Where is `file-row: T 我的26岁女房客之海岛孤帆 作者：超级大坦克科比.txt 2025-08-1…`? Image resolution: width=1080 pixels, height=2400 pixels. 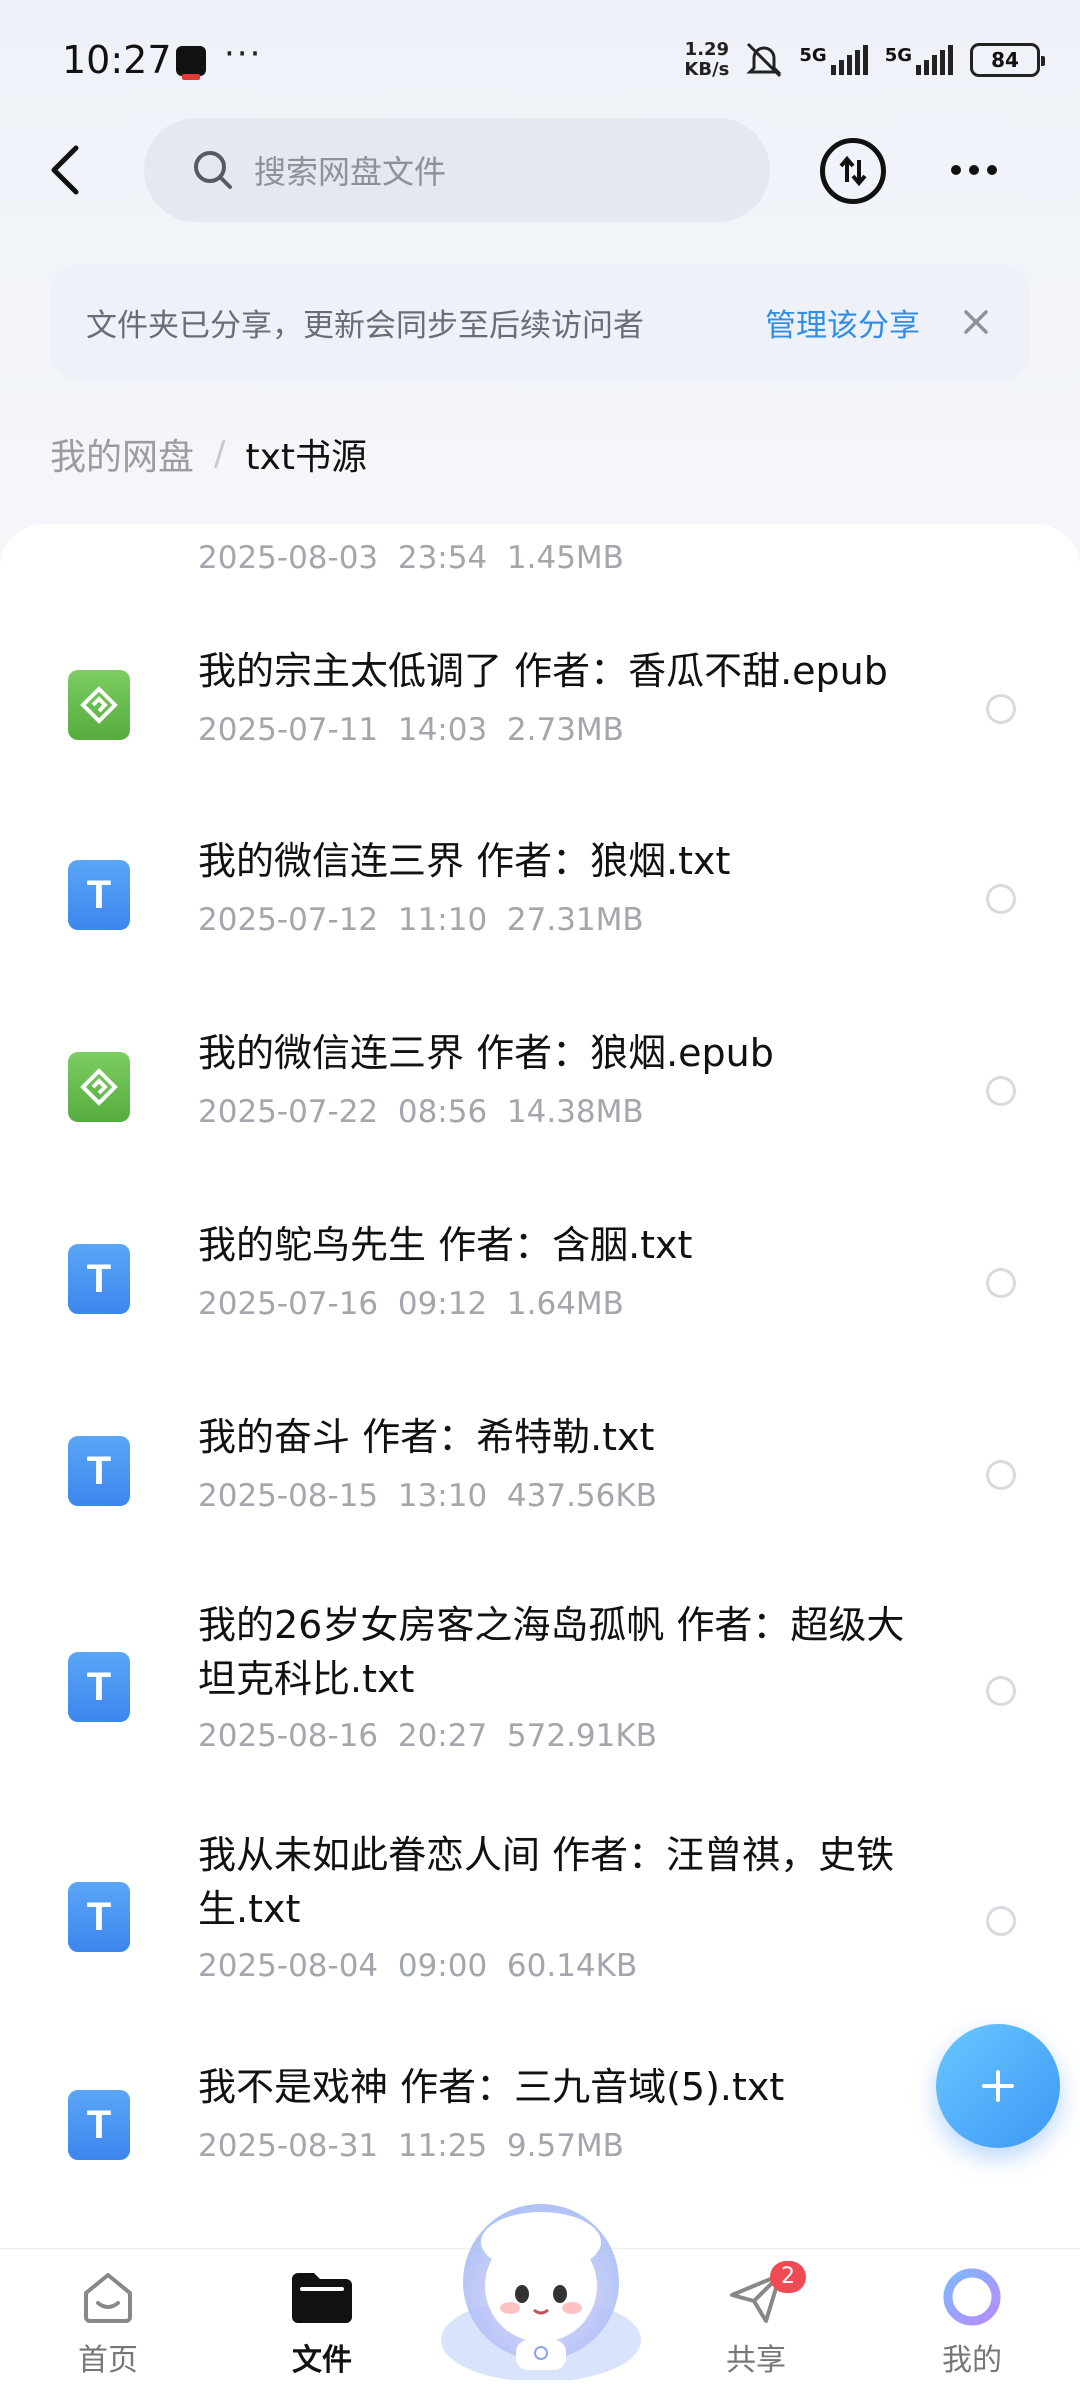 file-row: T 我的26岁女房客之海岛孤帆 作者：超级大坦克科比.txt 2025-08-1… is located at coordinates (540, 1695).